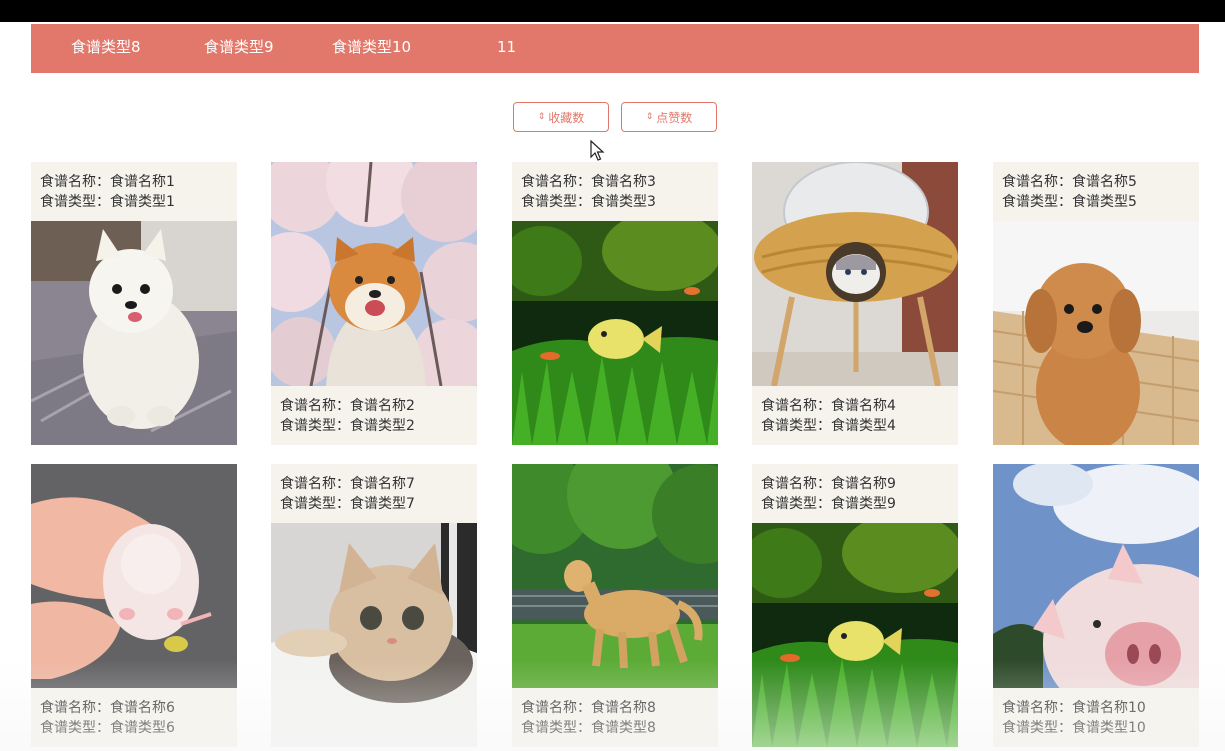  Describe the element at coordinates (106, 47) in the screenshot. I see `nav-item-type8: 食谱类型8` at that location.